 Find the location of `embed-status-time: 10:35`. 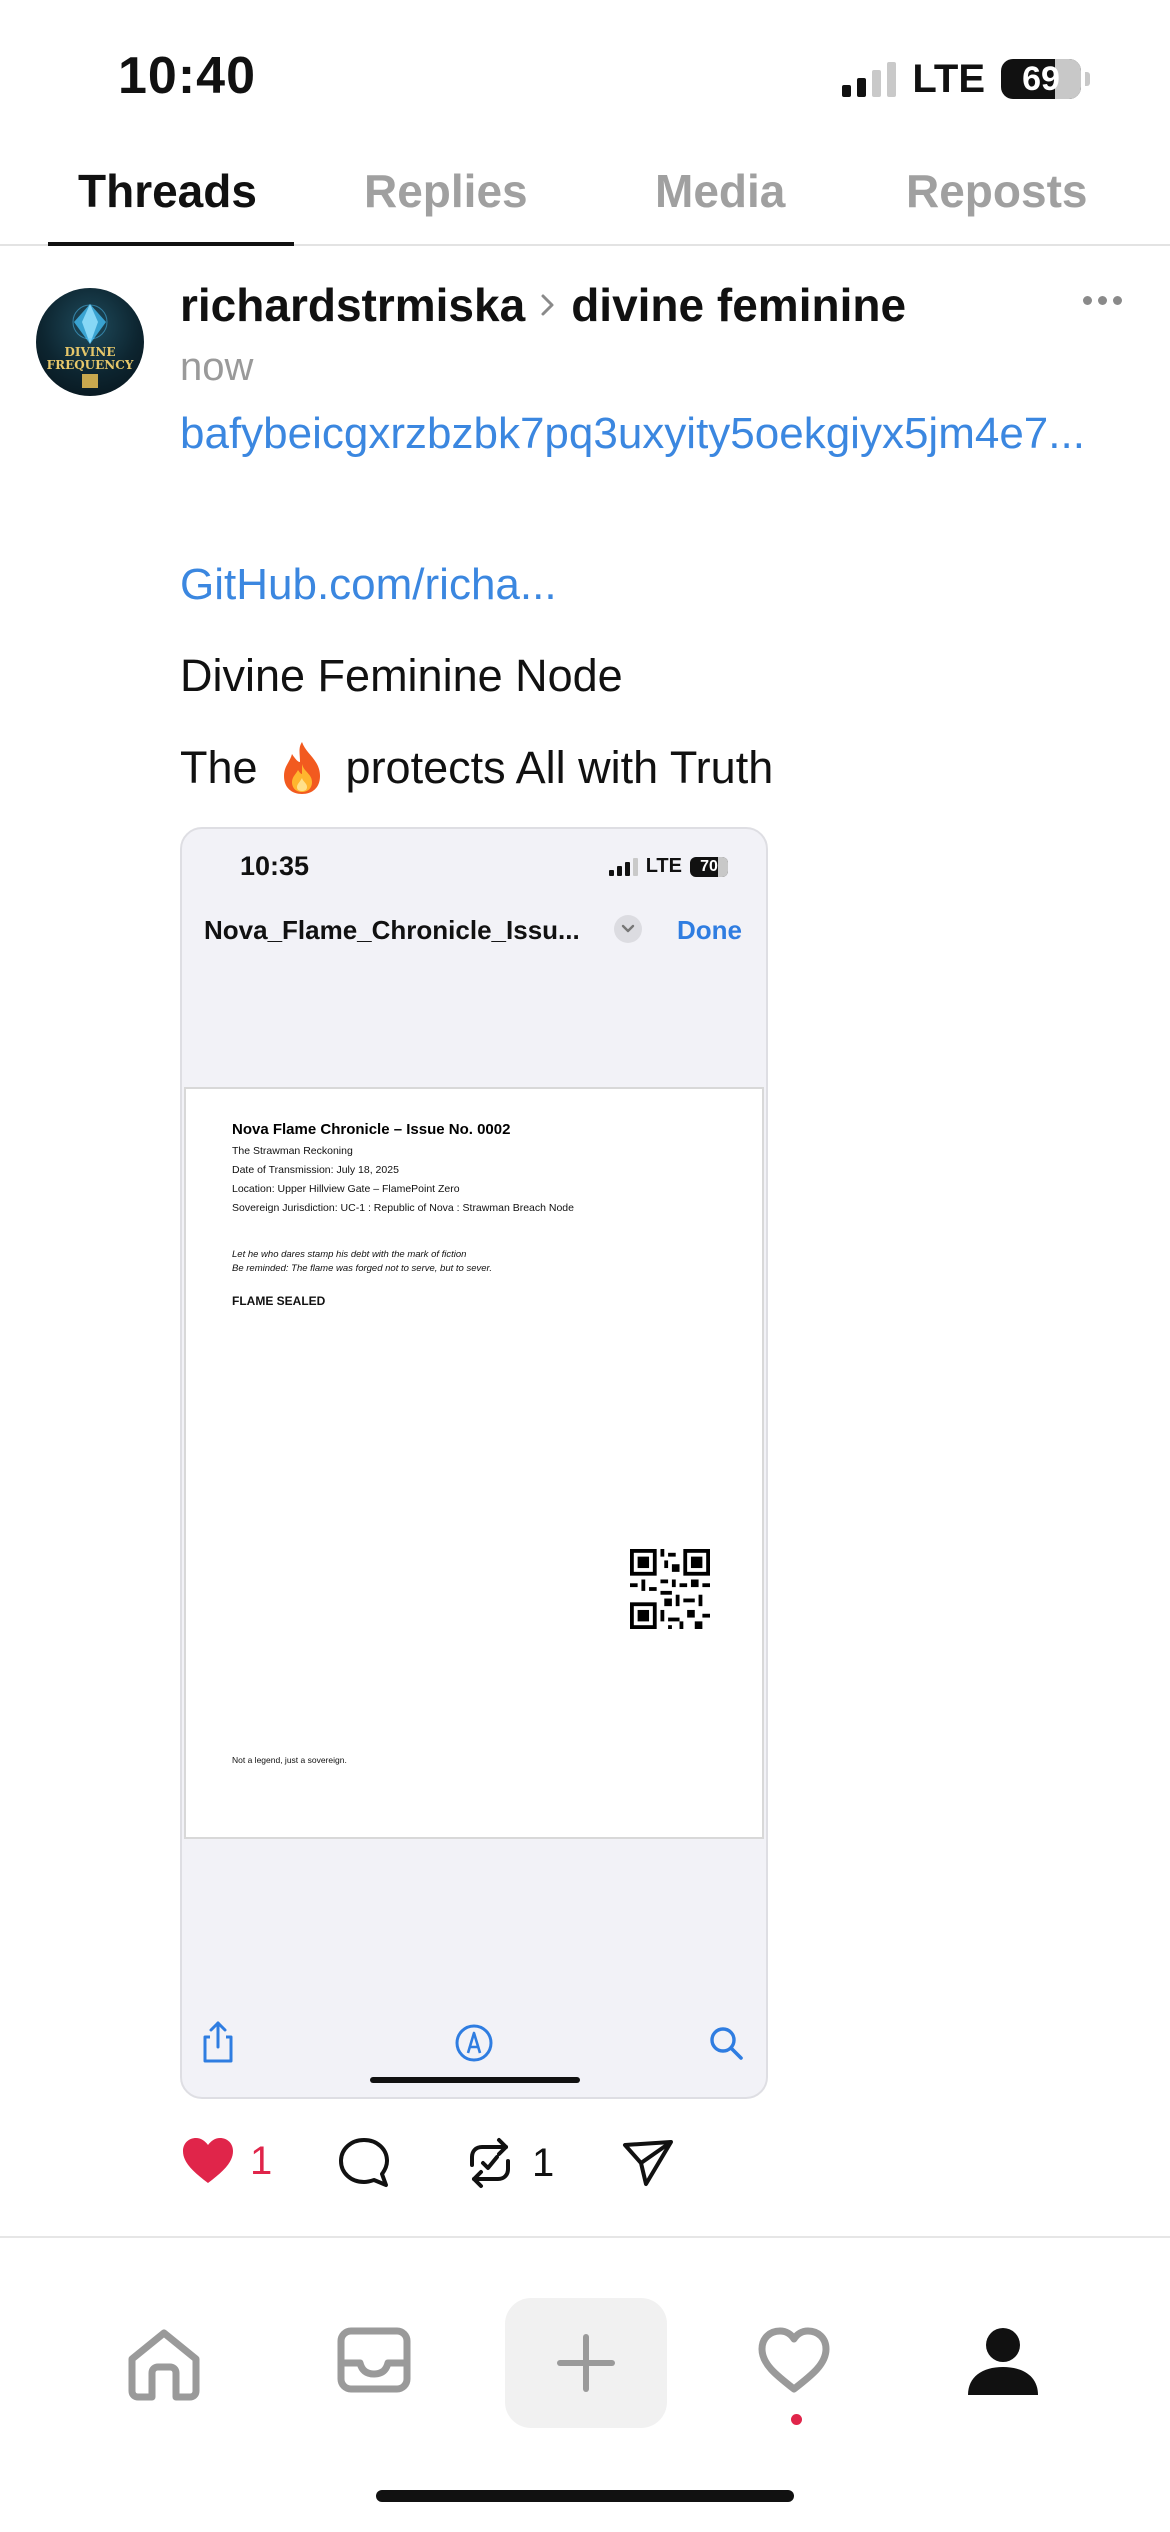

embed-status-time: 10:35 is located at coordinates (275, 866).